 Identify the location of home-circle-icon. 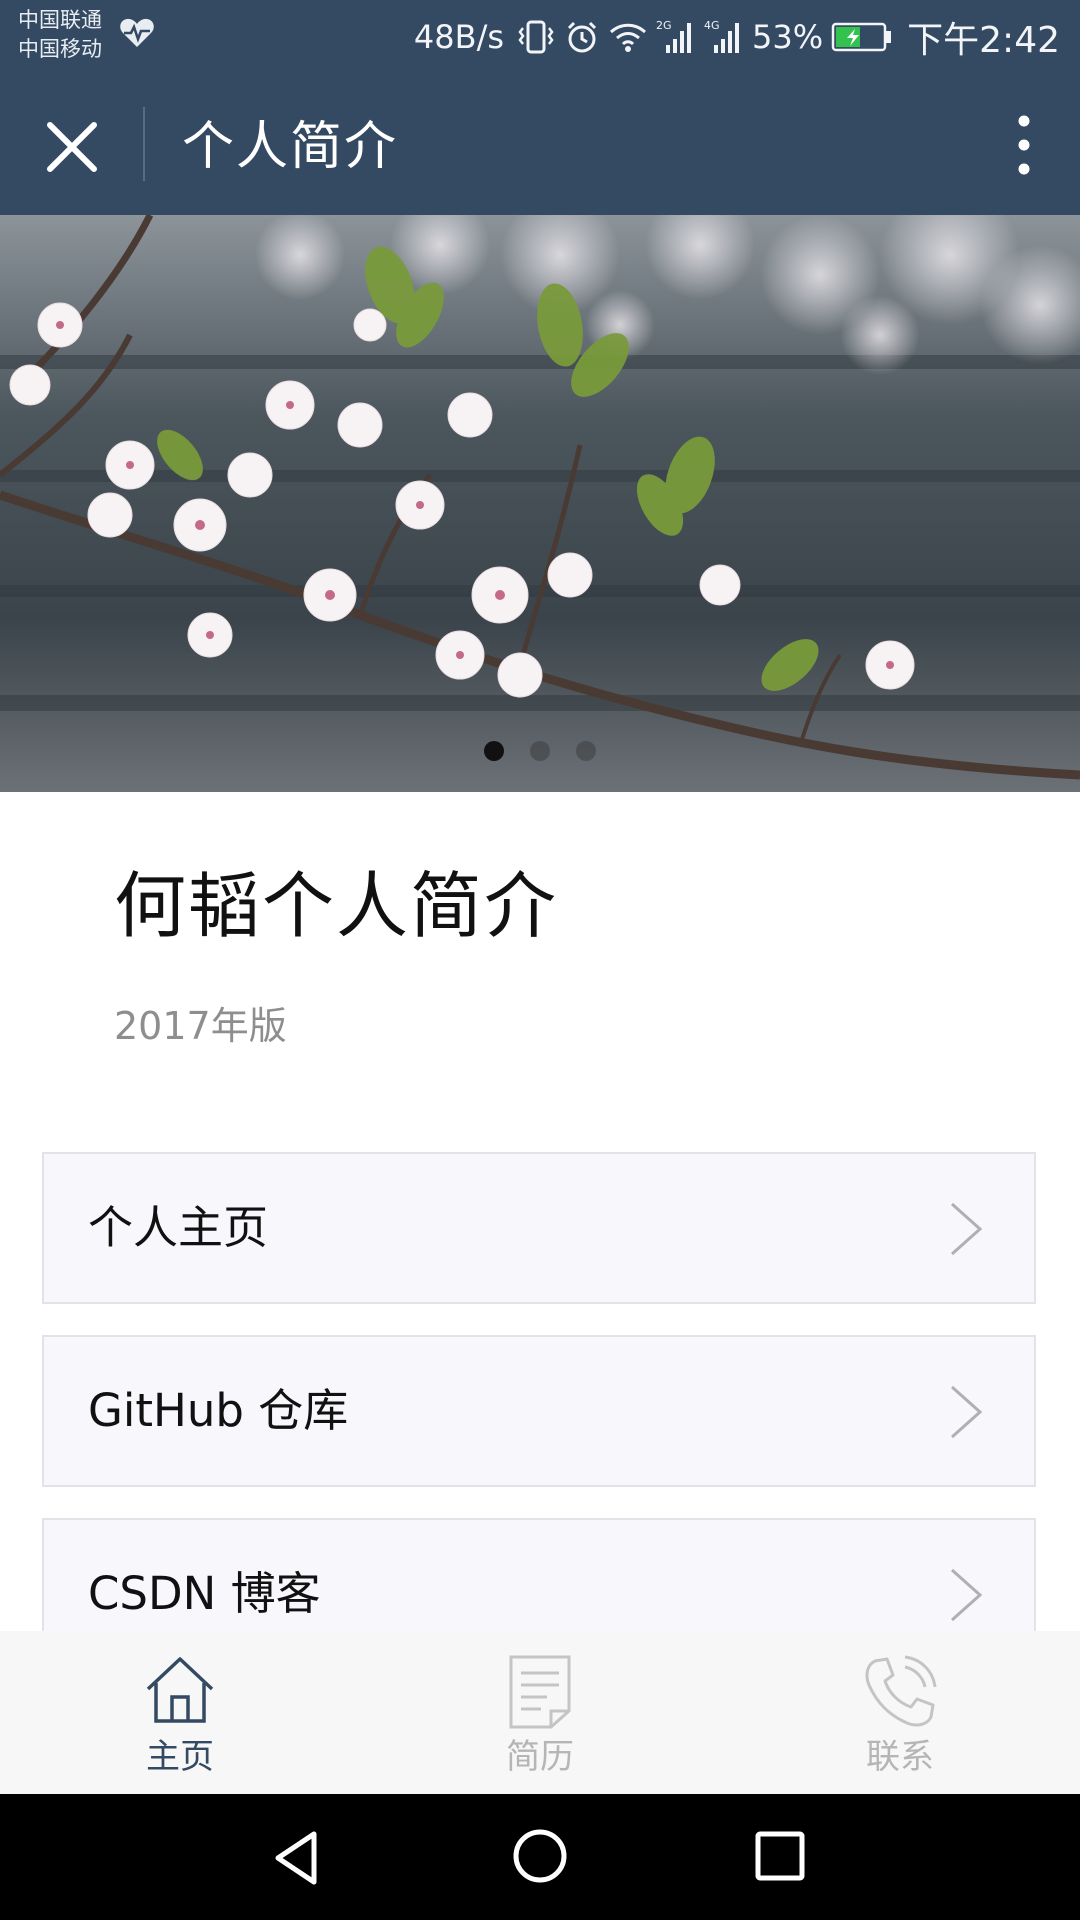
(540, 1856).